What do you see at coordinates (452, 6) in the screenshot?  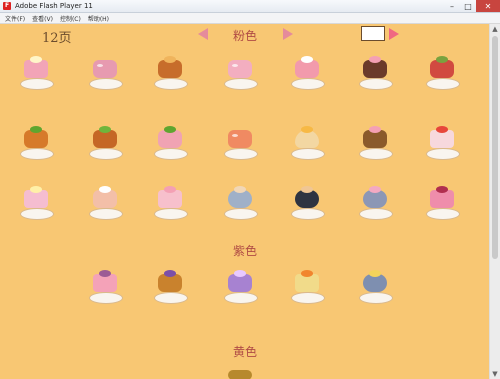 I see `minimize-button: –` at bounding box center [452, 6].